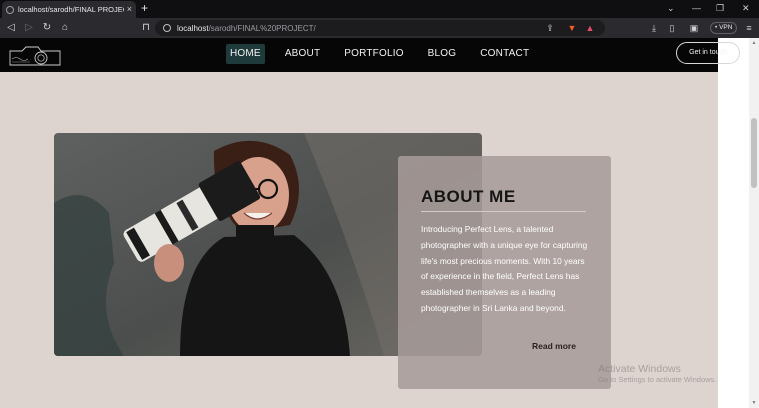  I want to click on share-icon: ⇪, so click(550, 28).